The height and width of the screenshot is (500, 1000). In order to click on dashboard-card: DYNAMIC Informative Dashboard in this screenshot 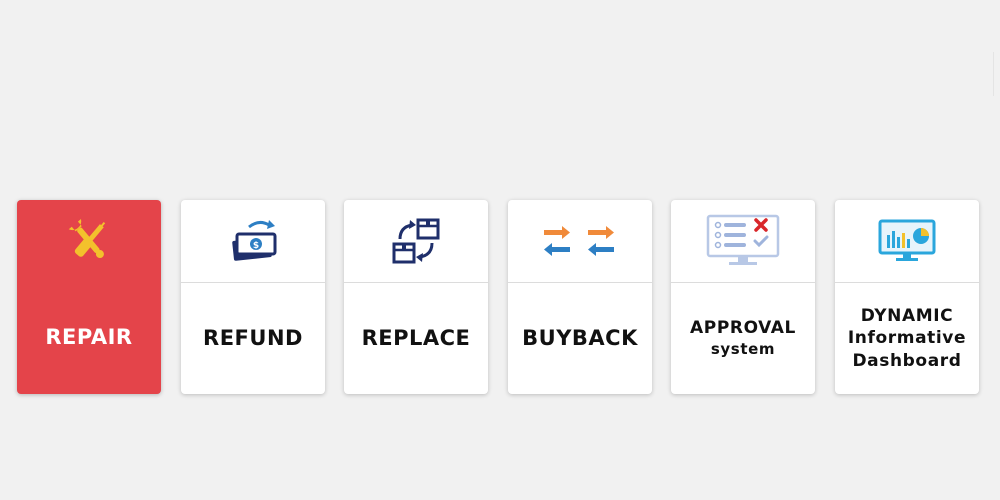, I will do `click(907, 297)`.